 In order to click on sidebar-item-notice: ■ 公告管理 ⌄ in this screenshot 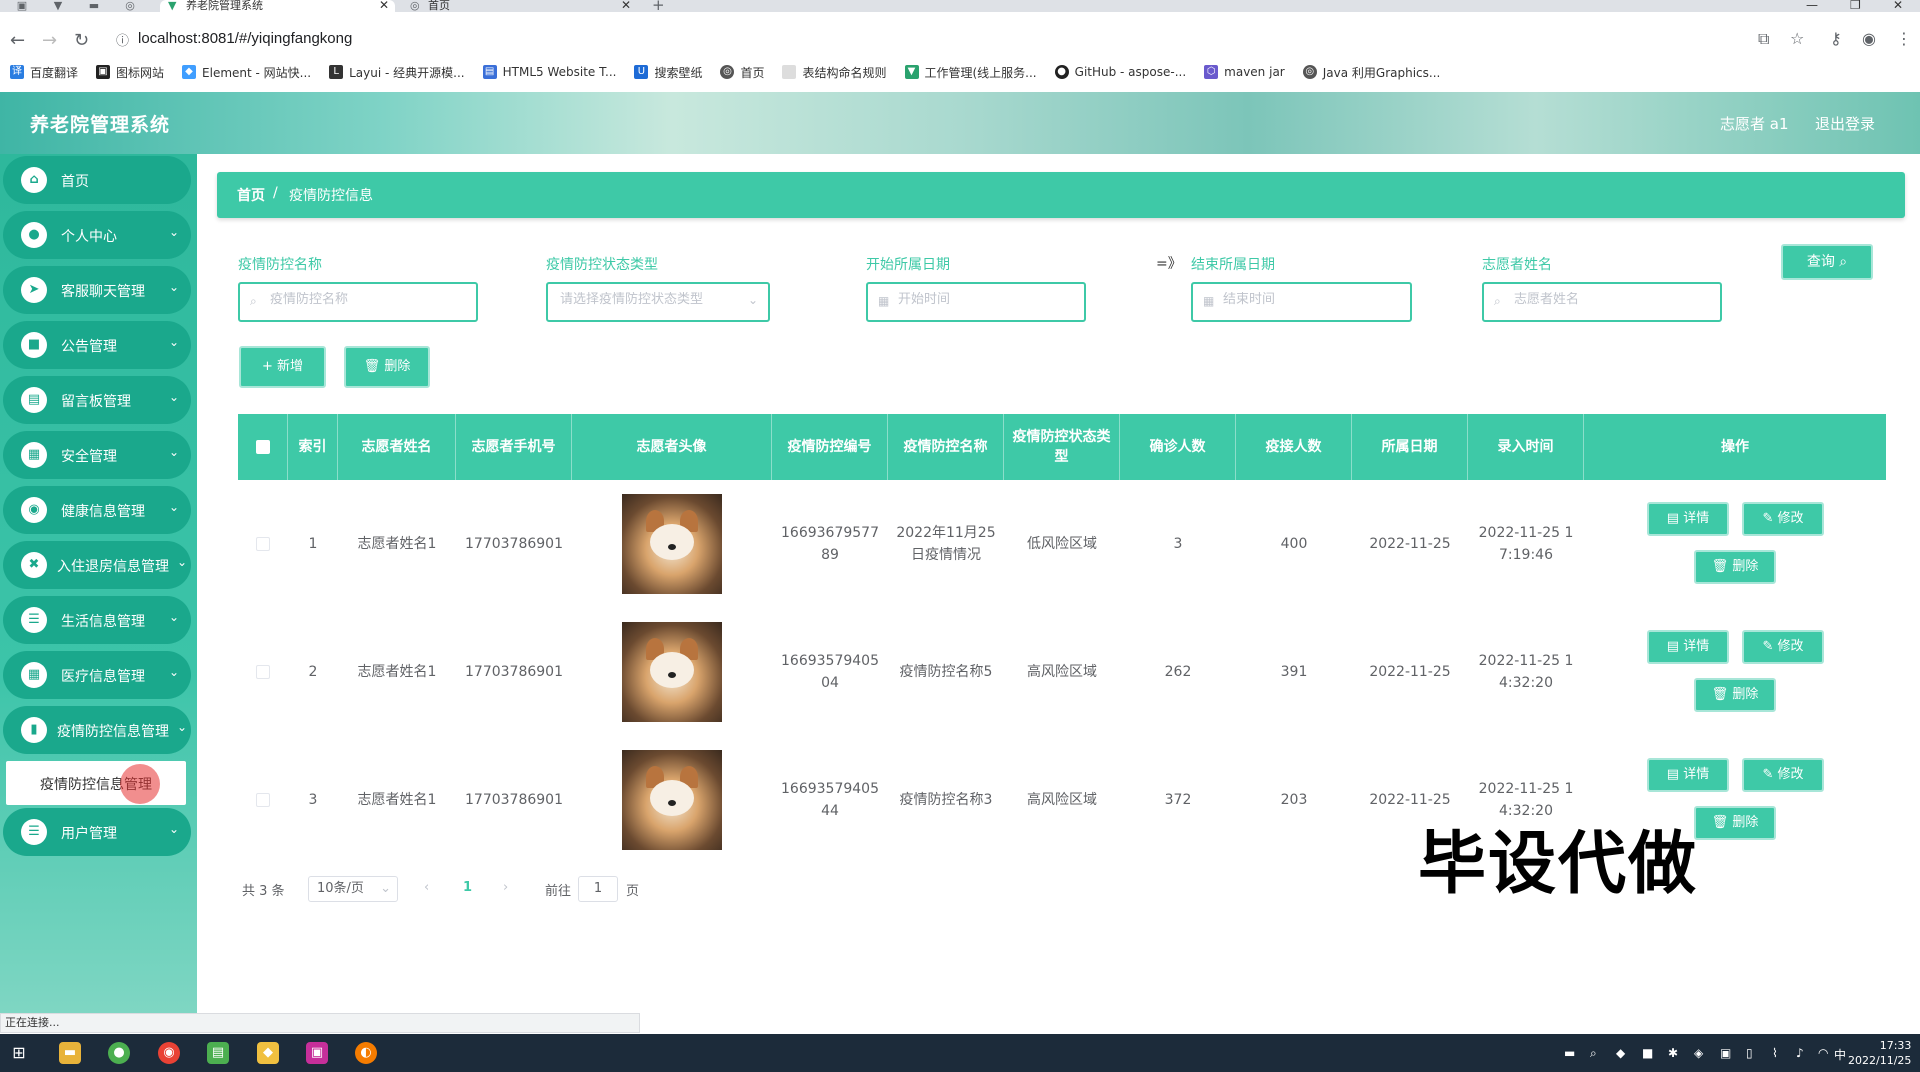, I will do `click(97, 345)`.